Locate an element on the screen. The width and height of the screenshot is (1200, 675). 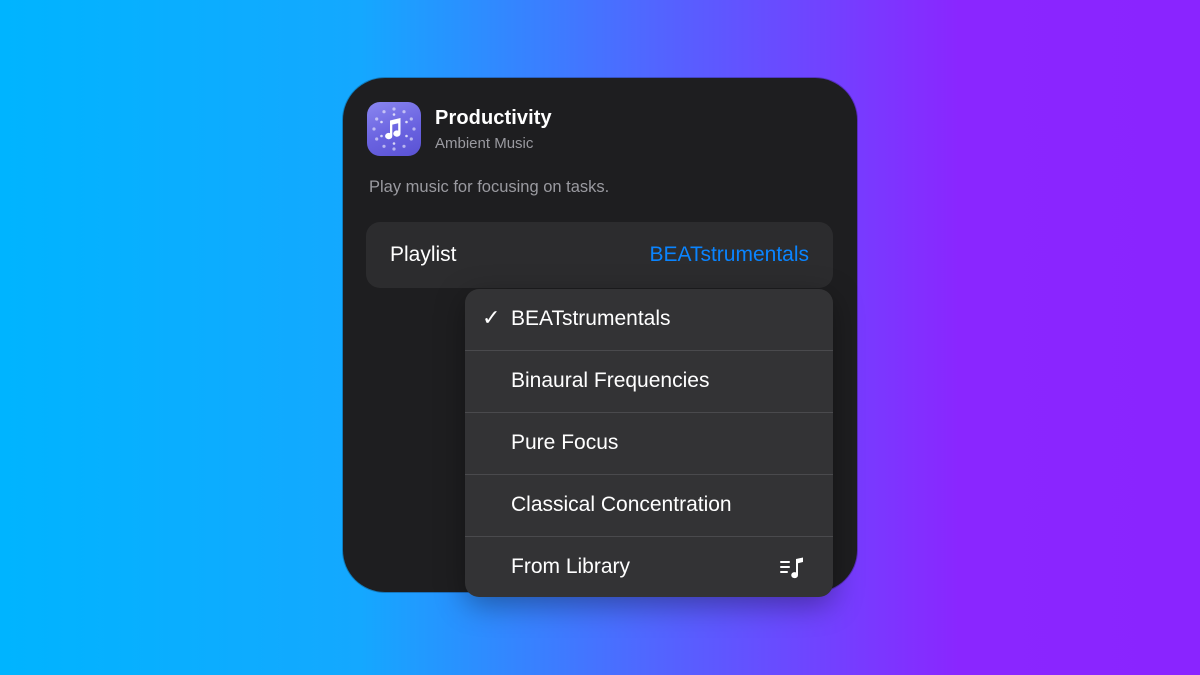
checkmark-icon: ✓ is located at coordinates (491, 317).